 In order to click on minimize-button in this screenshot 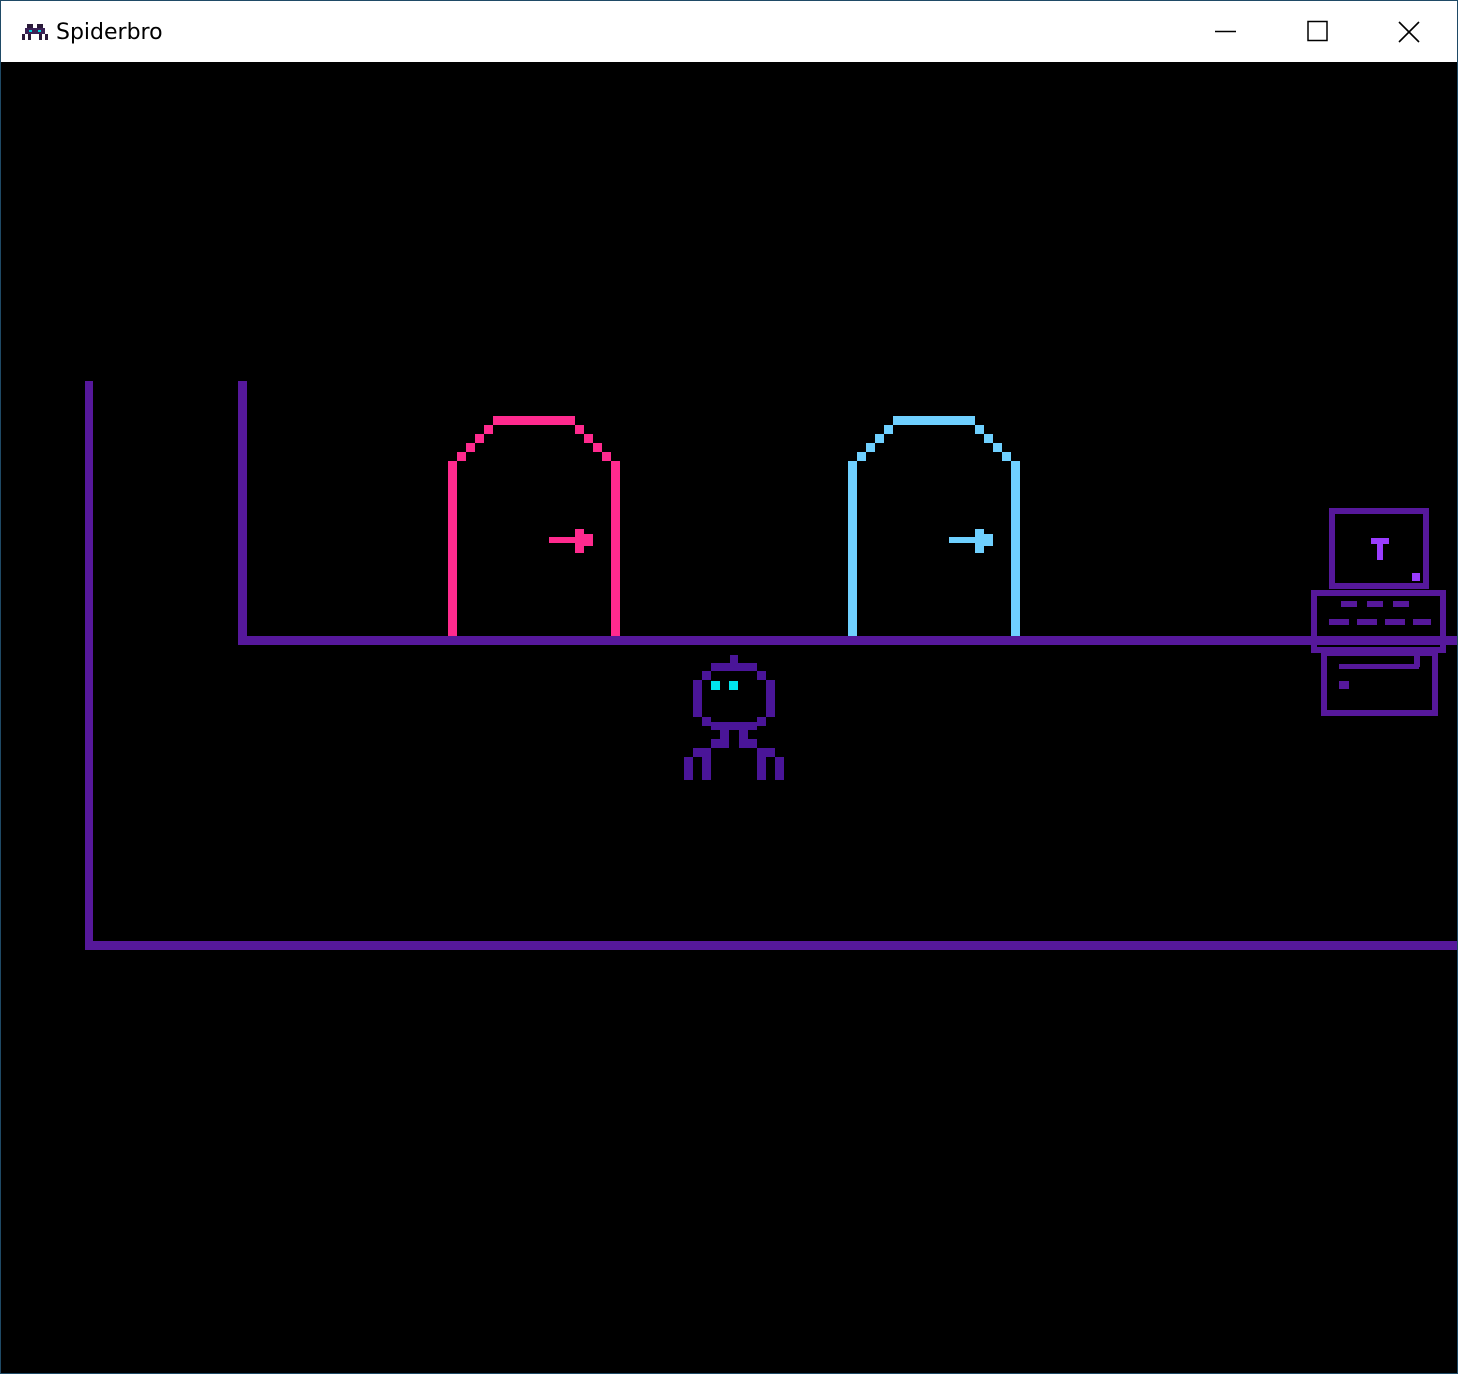, I will do `click(1225, 31)`.